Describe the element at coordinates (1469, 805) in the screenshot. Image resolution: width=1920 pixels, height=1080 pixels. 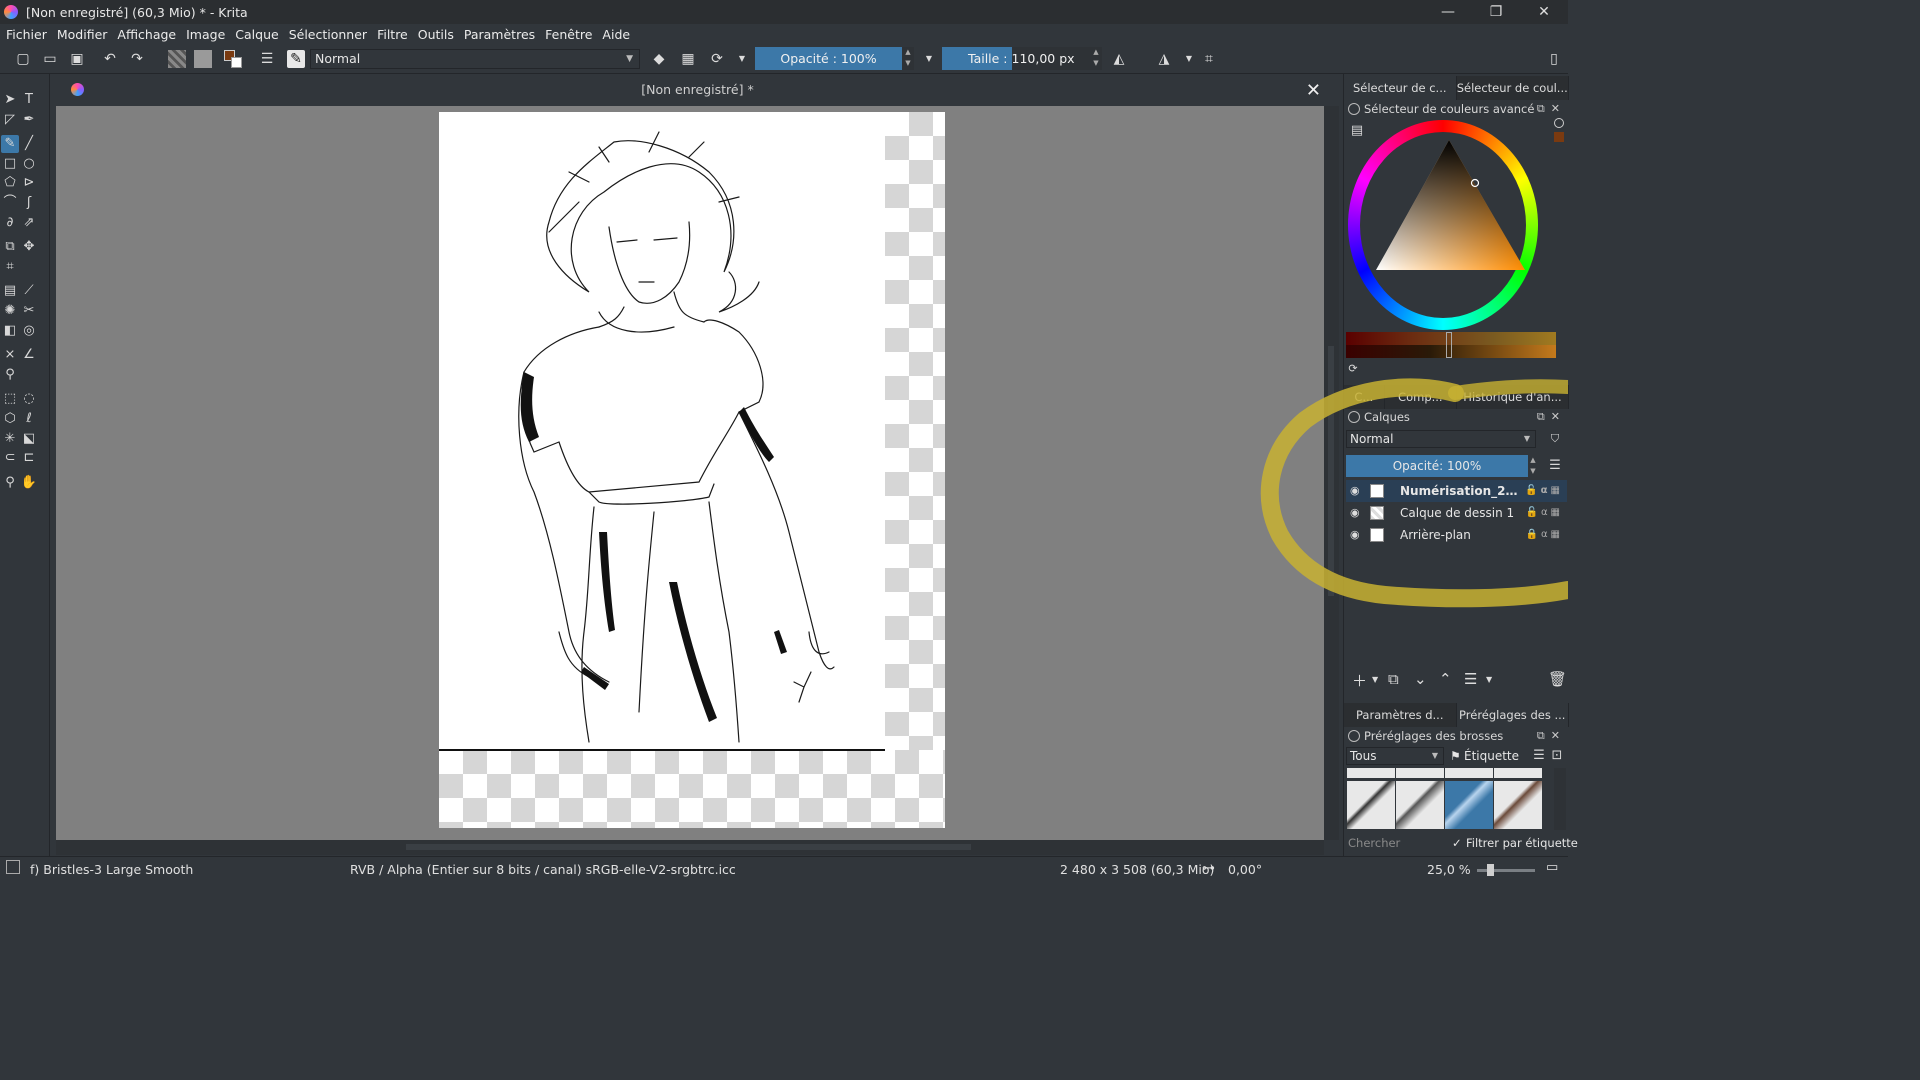
I see `brush-preset-item-selected` at that location.